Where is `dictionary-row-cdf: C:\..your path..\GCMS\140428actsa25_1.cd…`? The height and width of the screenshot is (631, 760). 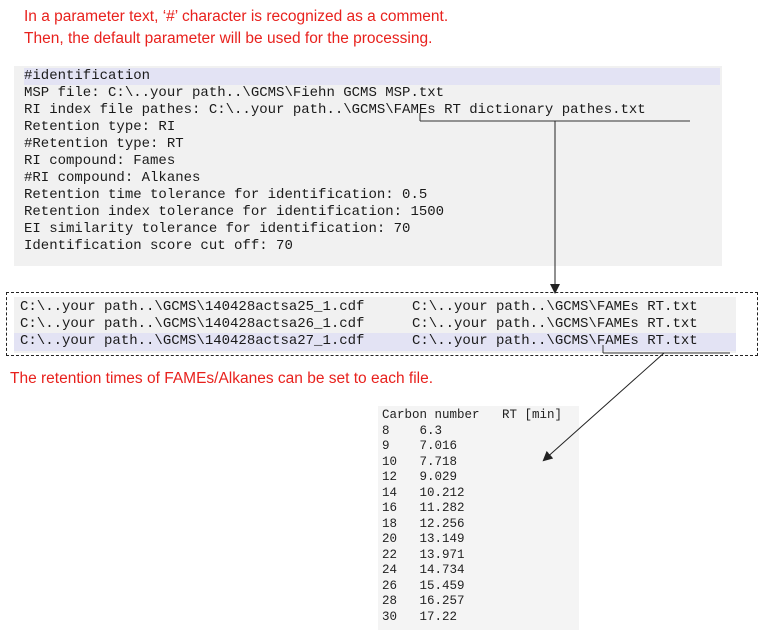
dictionary-row-cdf: C:\..your path..\GCMS\140428actsa25_1.cd… is located at coordinates (192, 307).